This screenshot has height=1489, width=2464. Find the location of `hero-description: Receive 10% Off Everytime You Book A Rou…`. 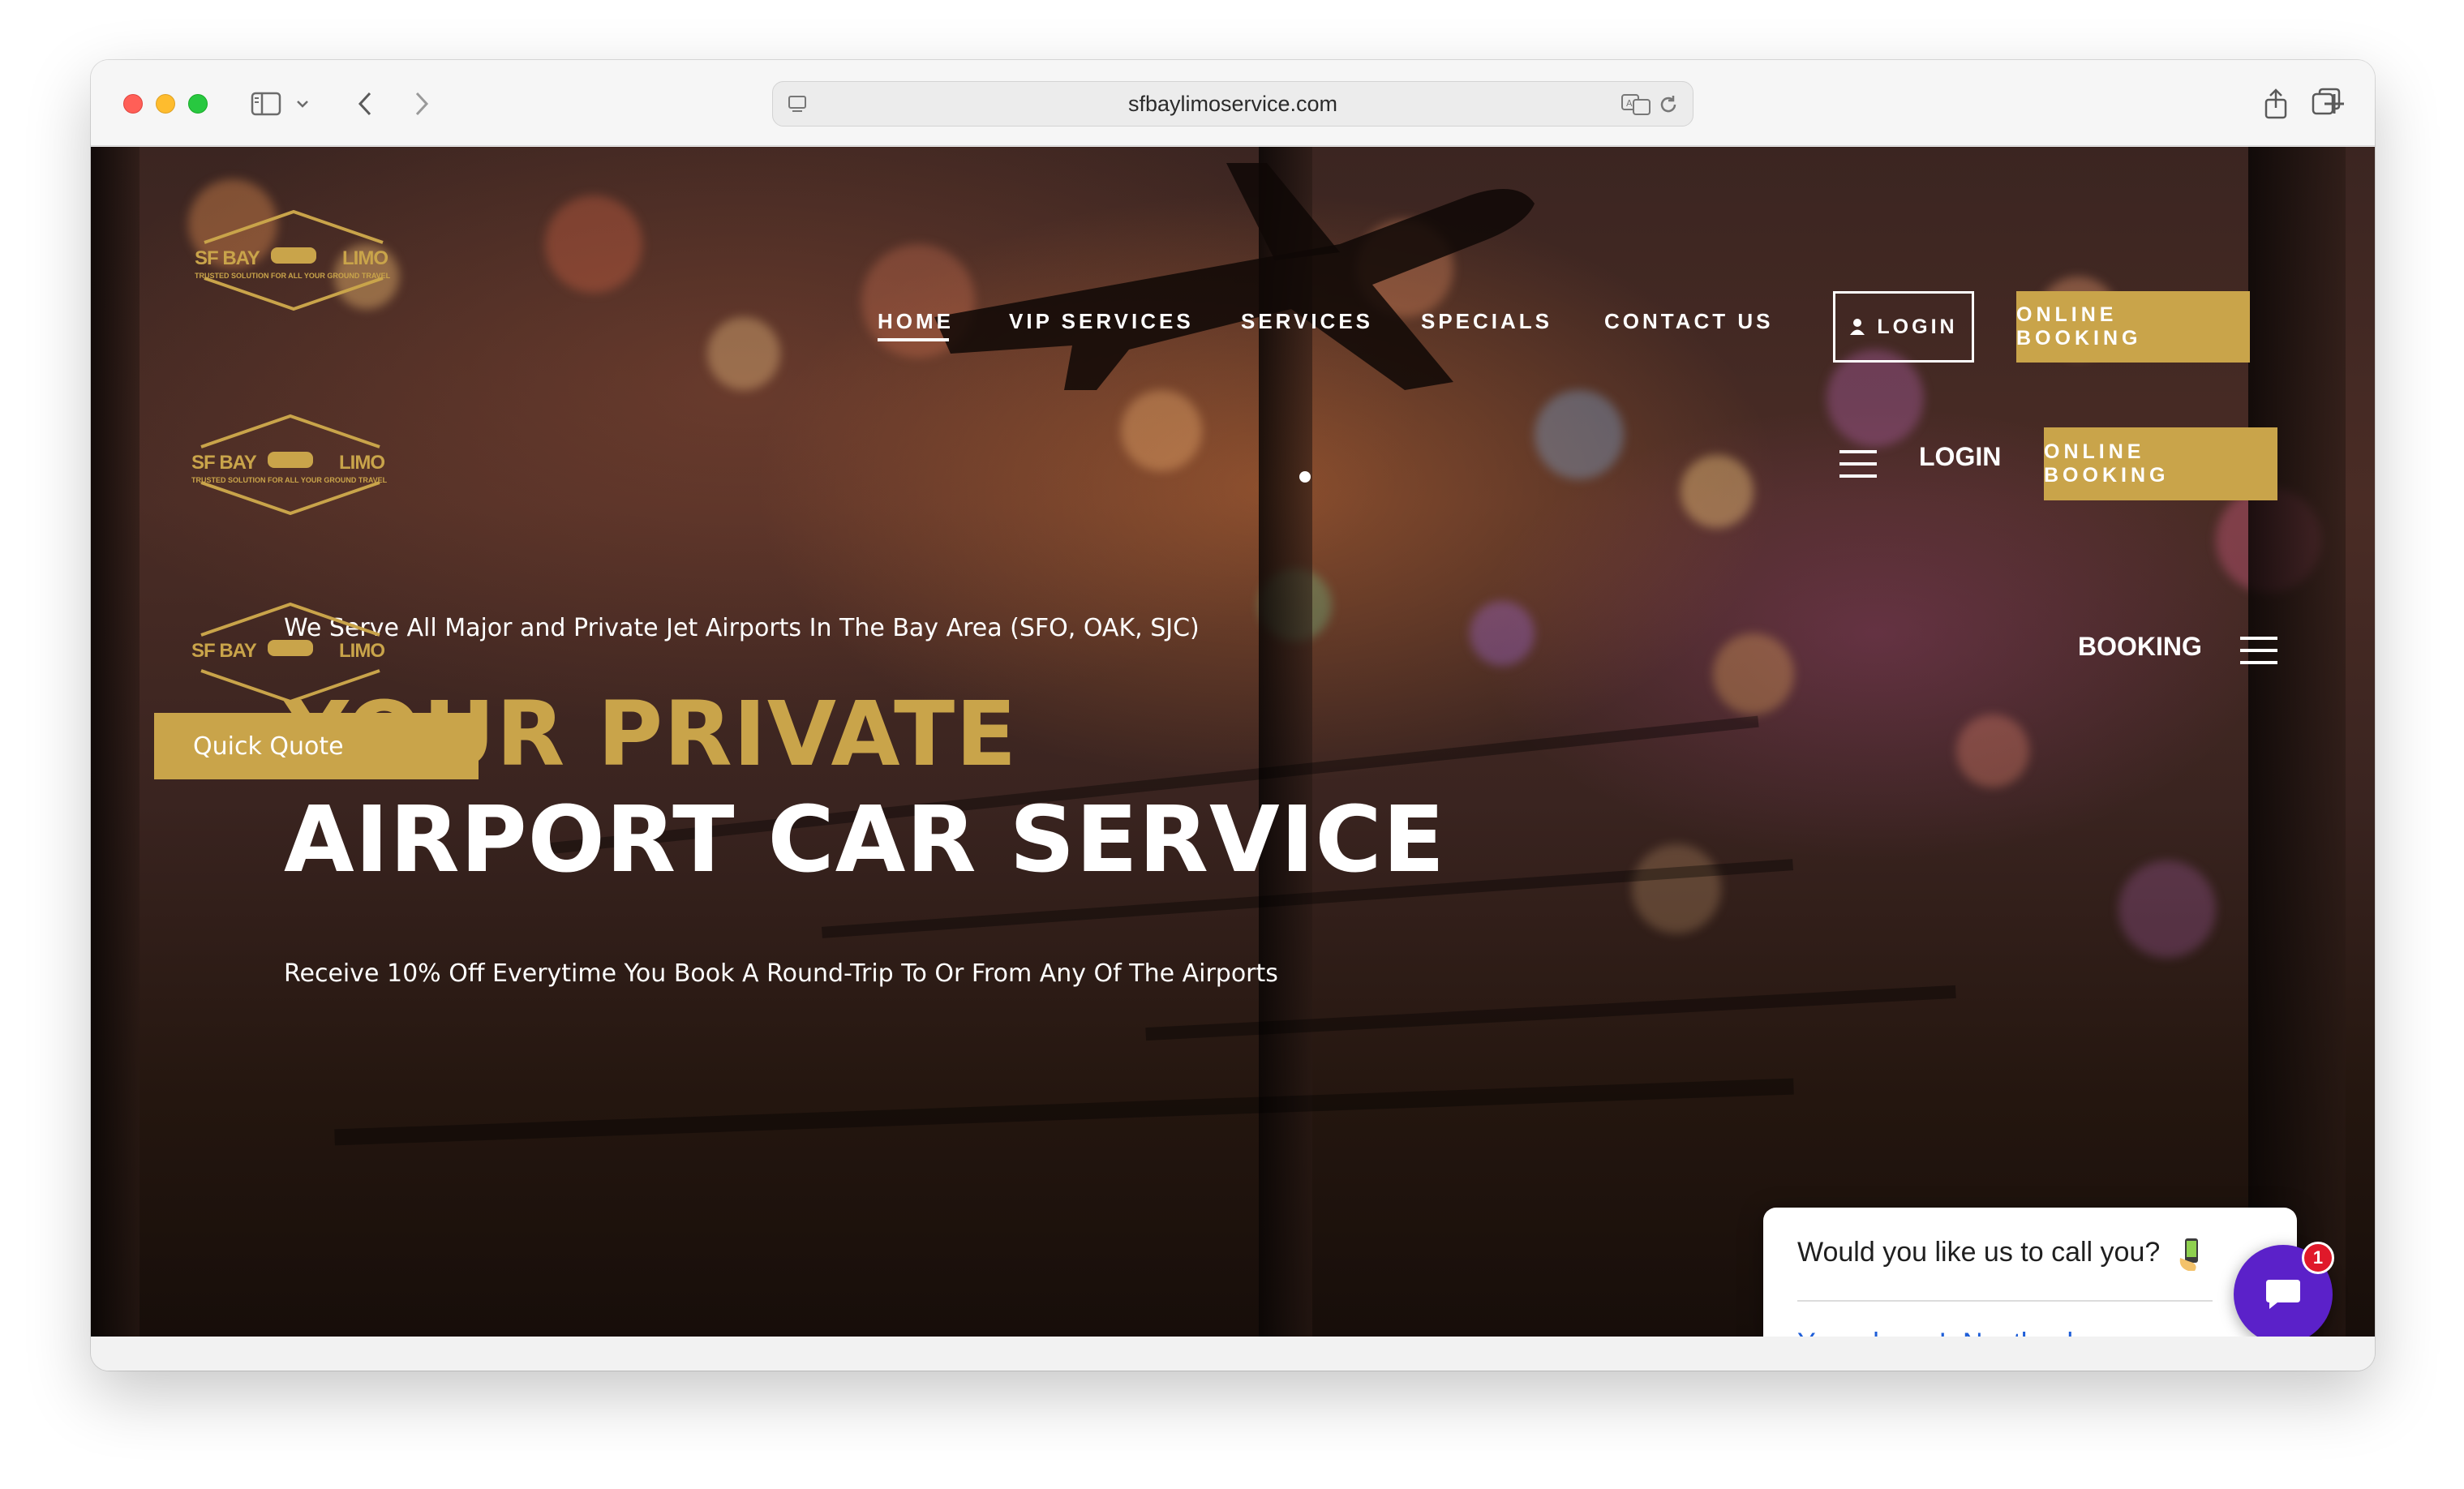

hero-description: Receive 10% Off Everytime You Book A Rou… is located at coordinates (781, 973).